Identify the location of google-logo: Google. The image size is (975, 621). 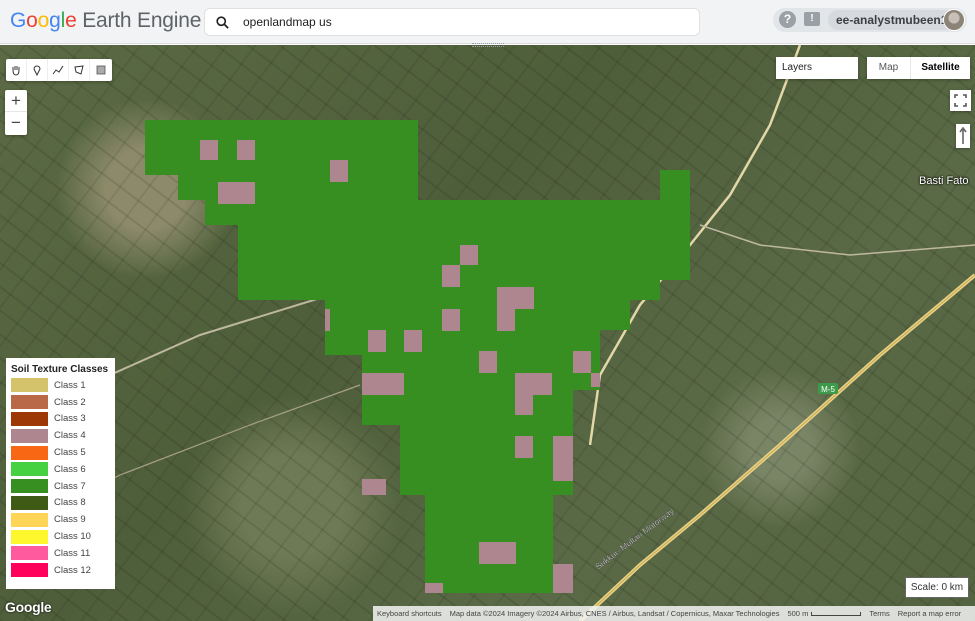
(28, 607).